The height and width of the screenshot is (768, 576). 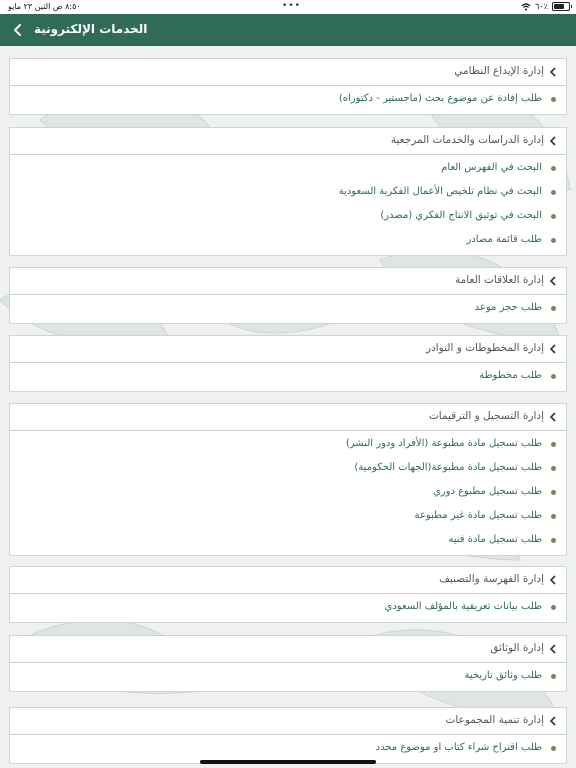 I want to click on status-bar: ٨:٥٠ ص الثين ٢٣ مايو ••• ٦٠٪, so click(x=288, y=7).